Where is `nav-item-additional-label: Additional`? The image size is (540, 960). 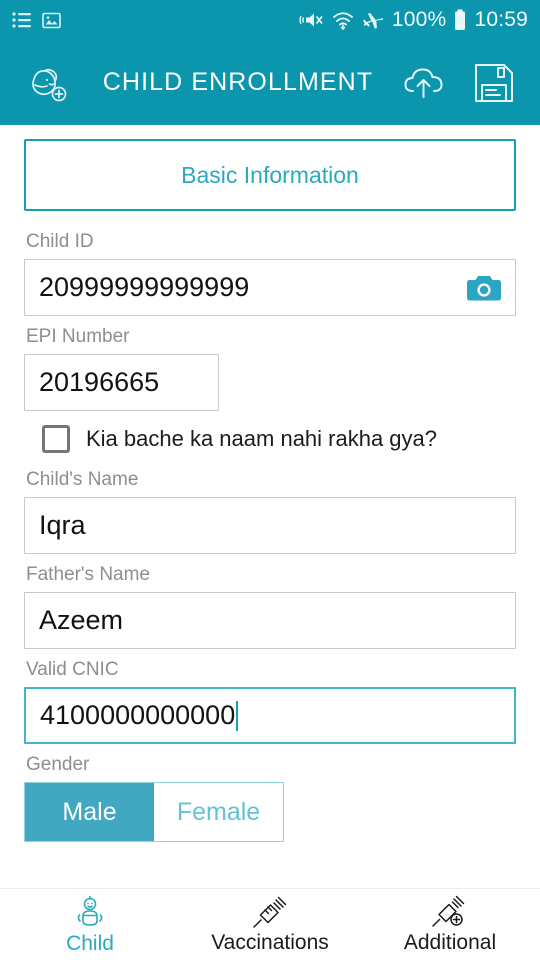 nav-item-additional-label: Additional is located at coordinates (450, 942).